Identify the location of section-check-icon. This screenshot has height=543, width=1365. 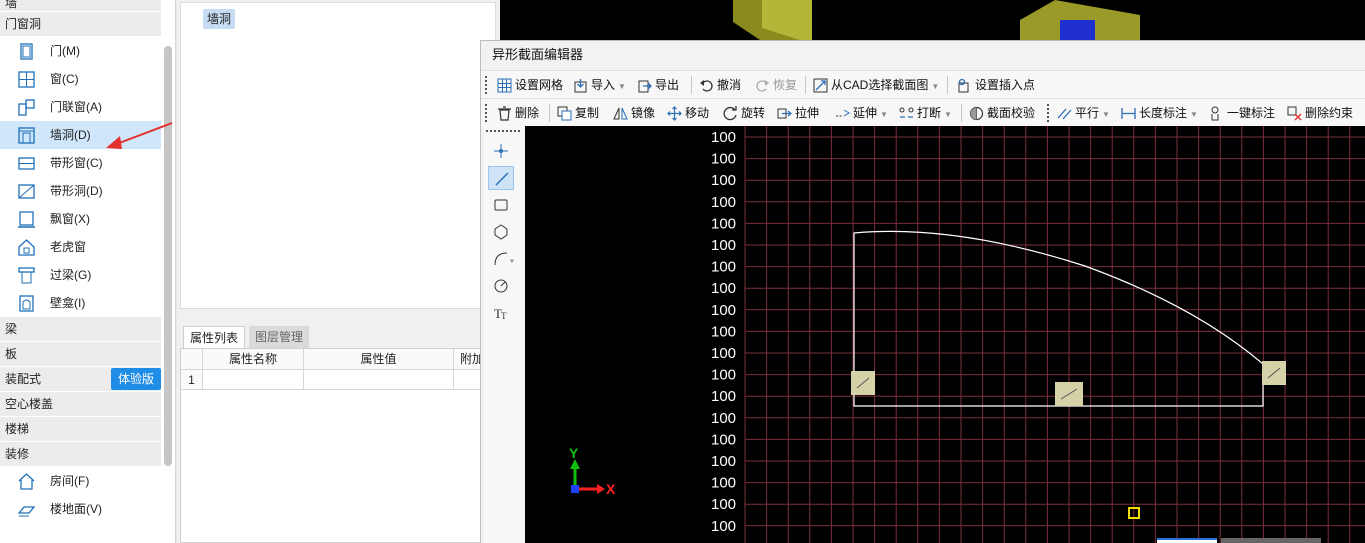
(976, 113).